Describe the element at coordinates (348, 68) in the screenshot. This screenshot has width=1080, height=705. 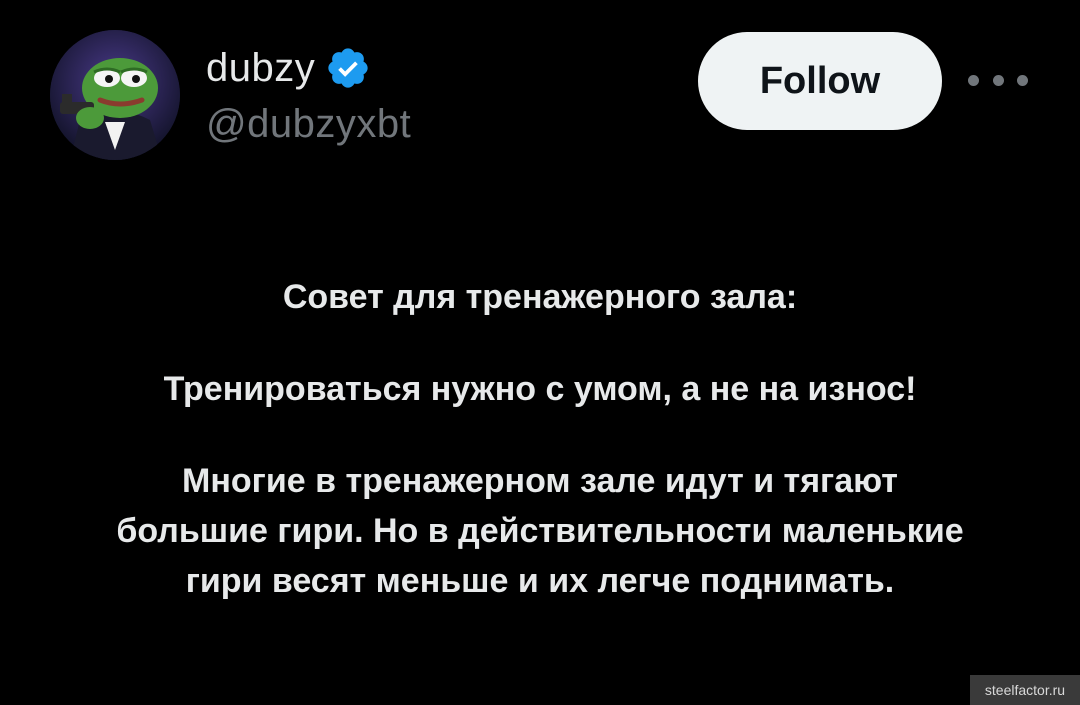
I see `verified-badge-icon` at that location.